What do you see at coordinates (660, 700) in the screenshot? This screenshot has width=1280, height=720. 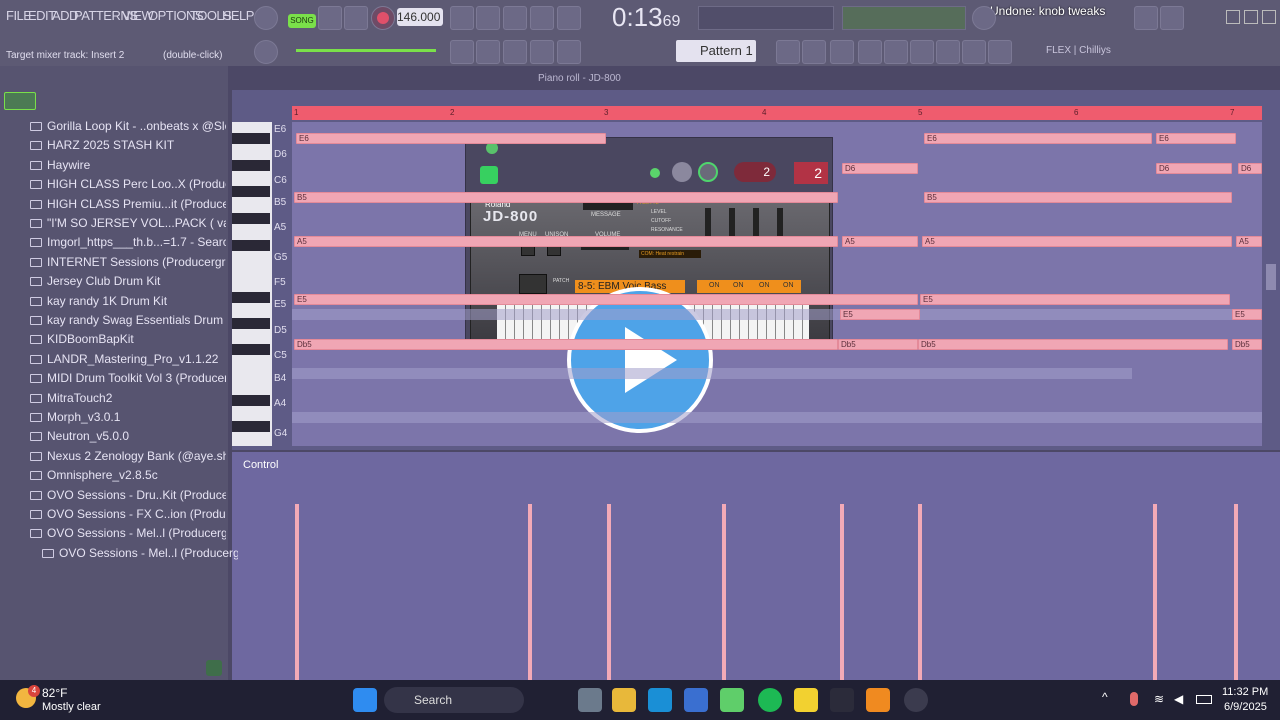 I see `edge-icon` at bounding box center [660, 700].